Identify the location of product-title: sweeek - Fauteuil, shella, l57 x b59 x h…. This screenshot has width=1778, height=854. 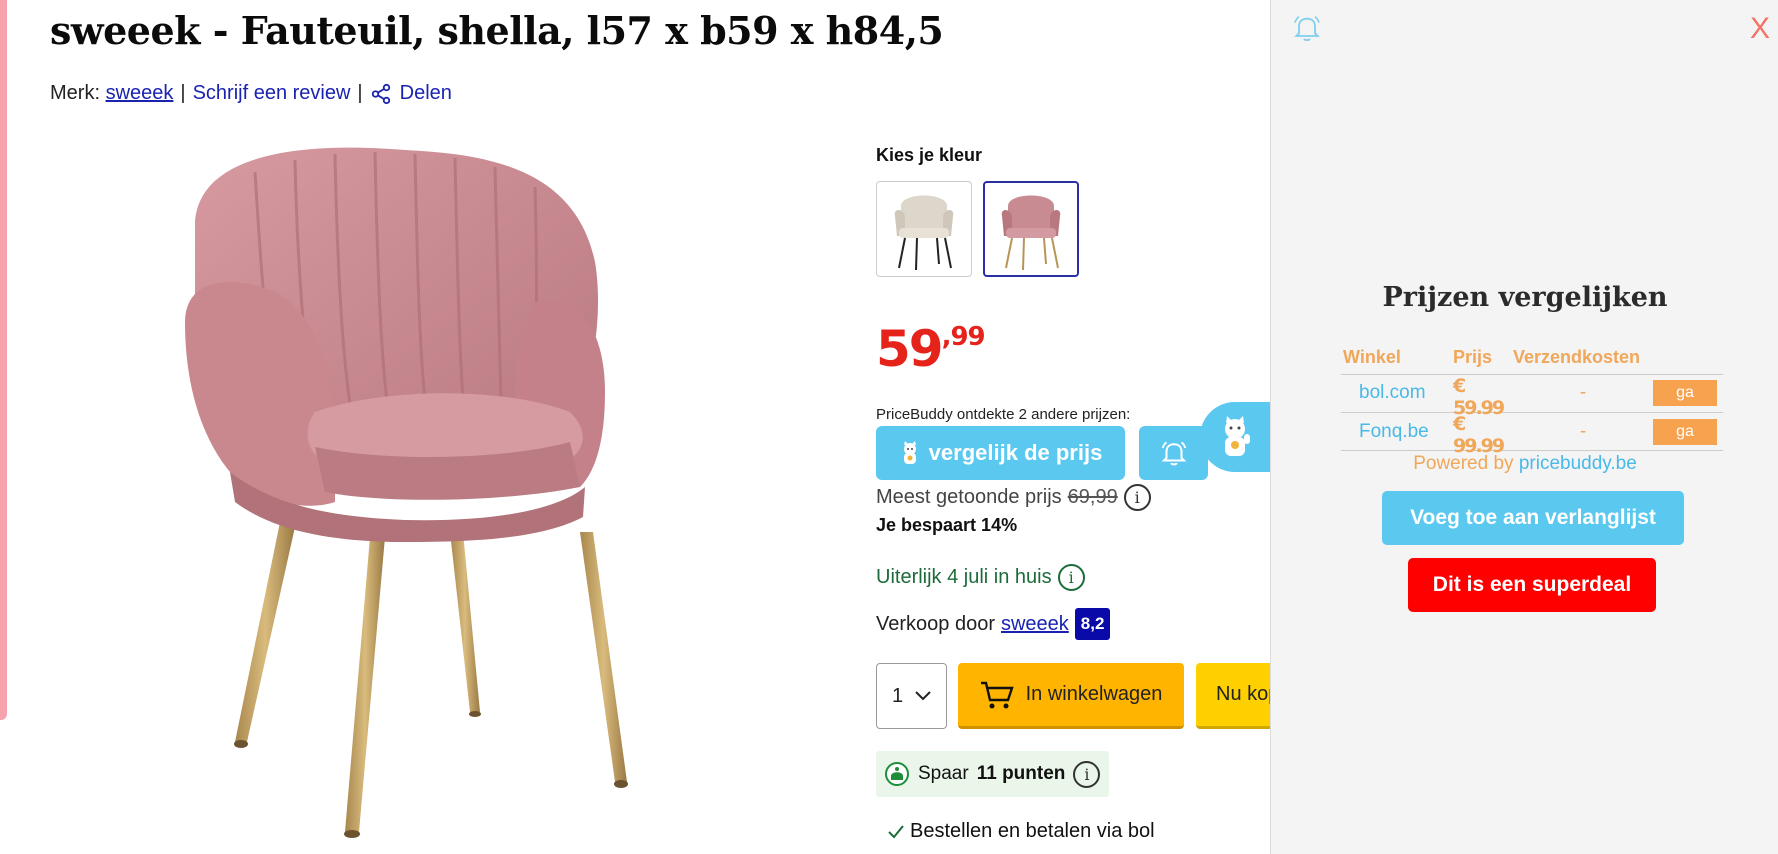
(497, 30).